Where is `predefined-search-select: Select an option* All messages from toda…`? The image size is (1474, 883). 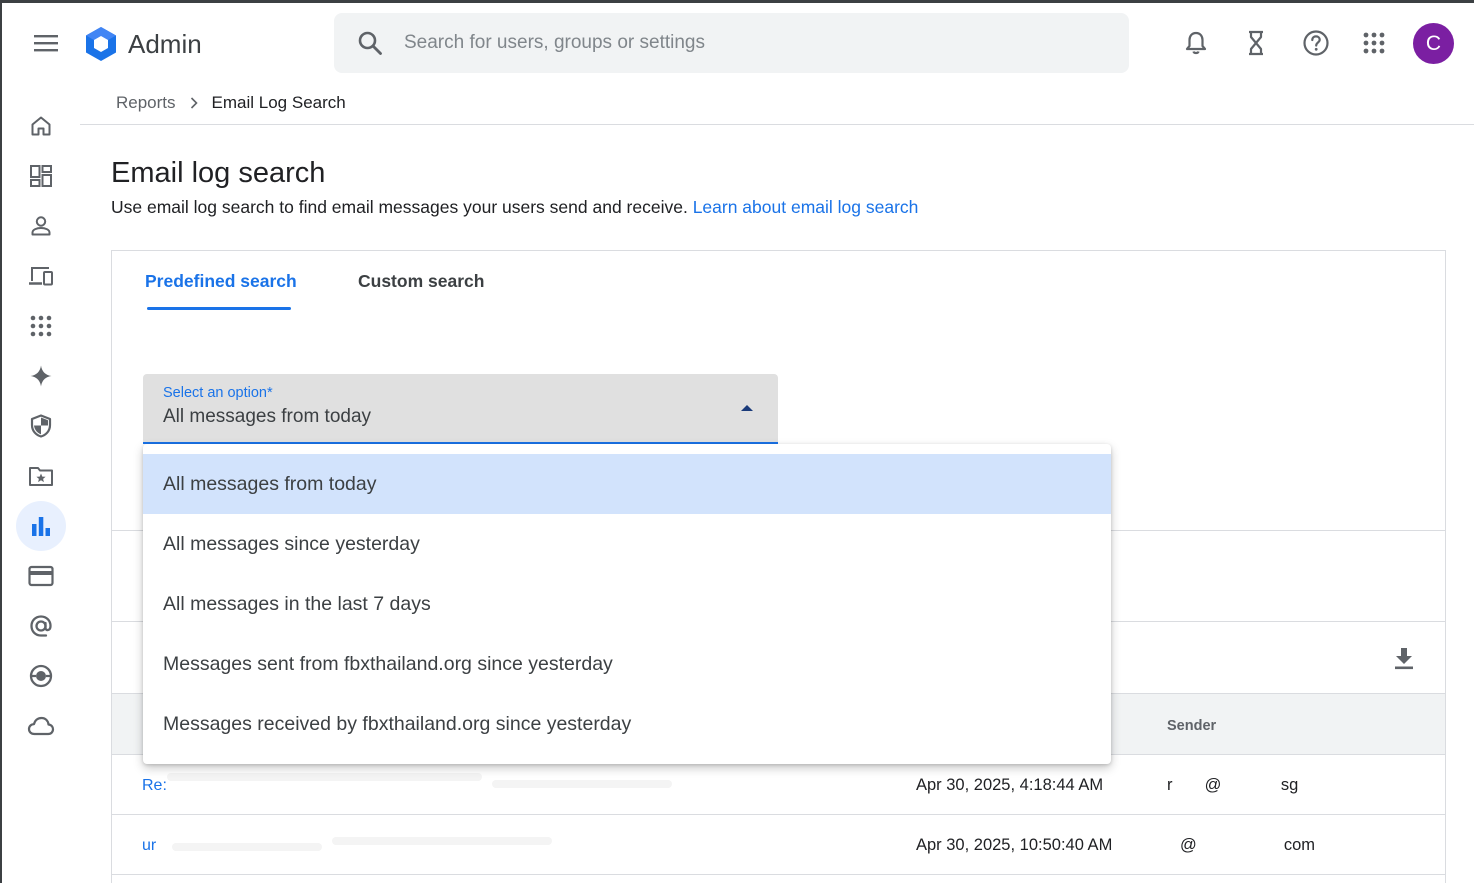
predefined-search-select: Select an option* All messages from toda… is located at coordinates (460, 409).